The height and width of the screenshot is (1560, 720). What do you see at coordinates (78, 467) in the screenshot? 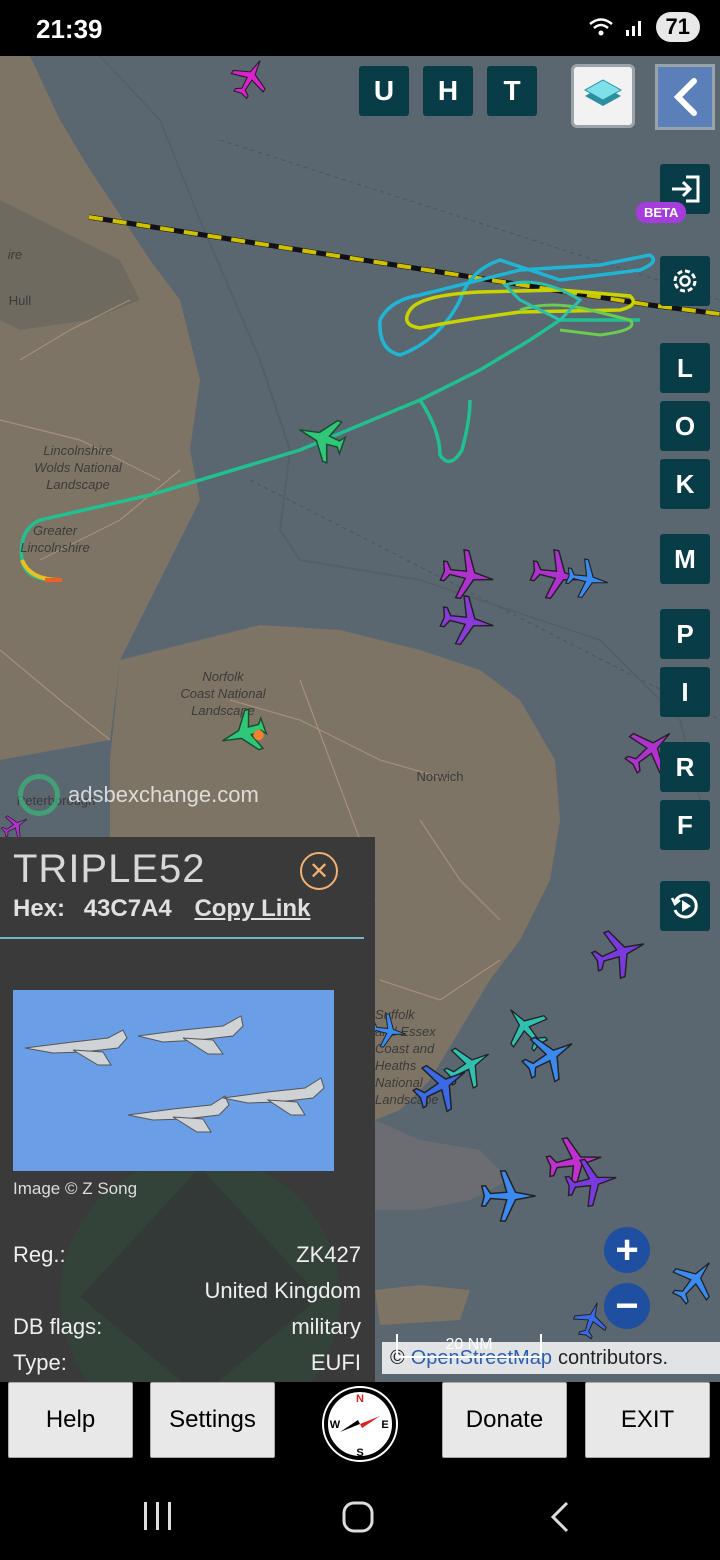
I see `map-label-wolds: Lincolnshire Wolds National Landscape` at bounding box center [78, 467].